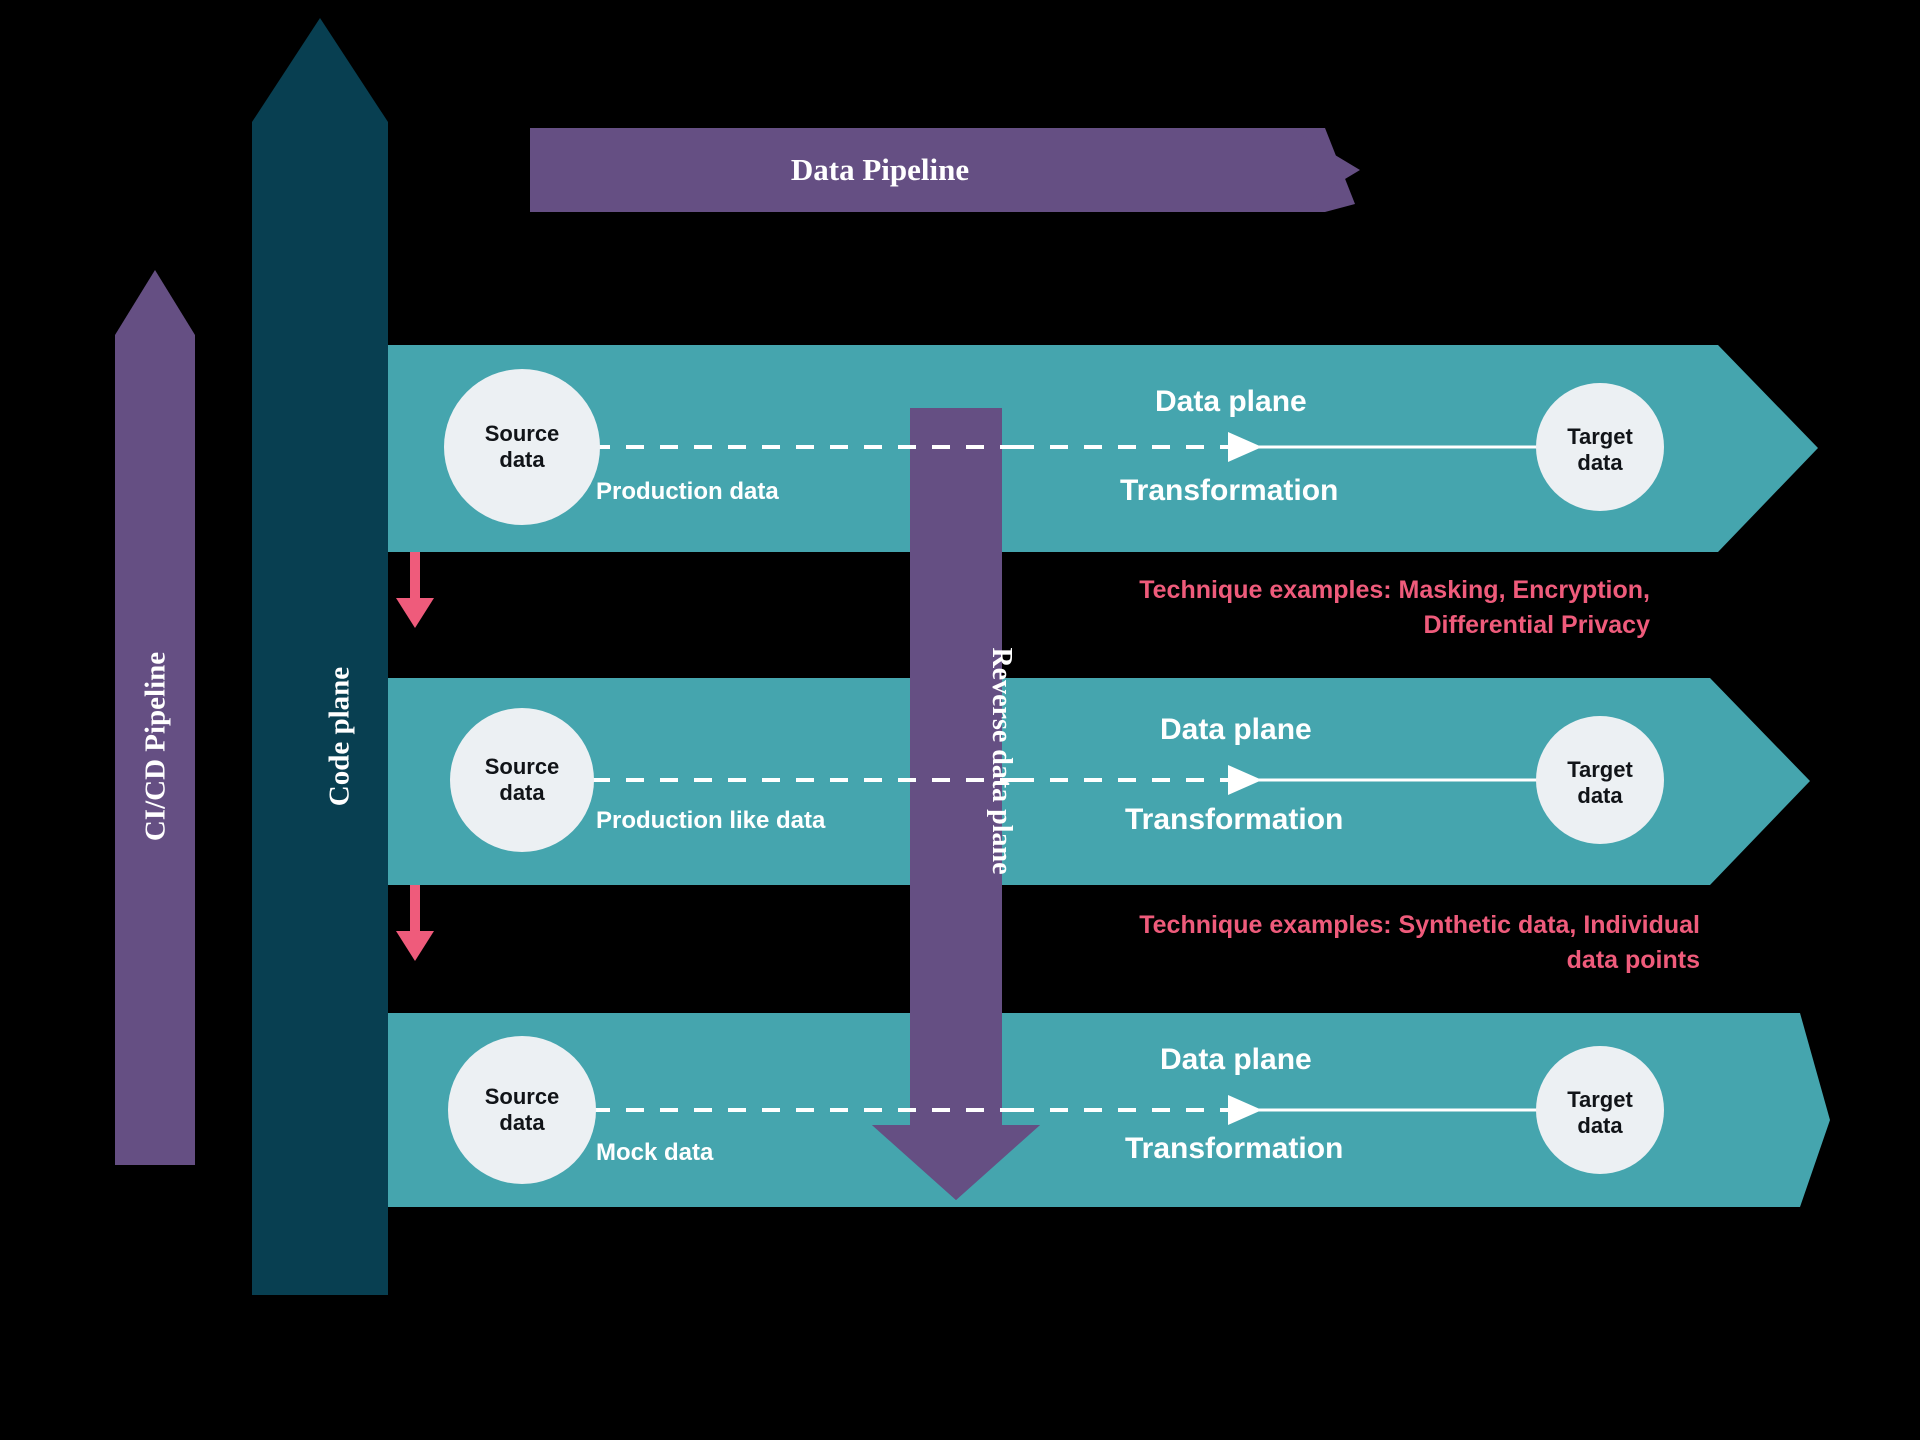 This screenshot has height=1440, width=1920. Describe the element at coordinates (1231, 401) in the screenshot. I see `data-plane-label-row-1: Data plane` at that location.